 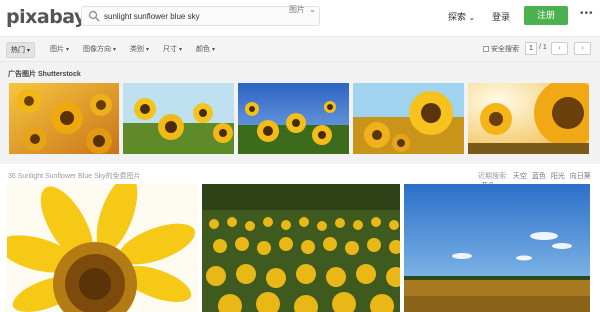 I want to click on filter-orientation-label: 图像方向, so click(x=97, y=49).